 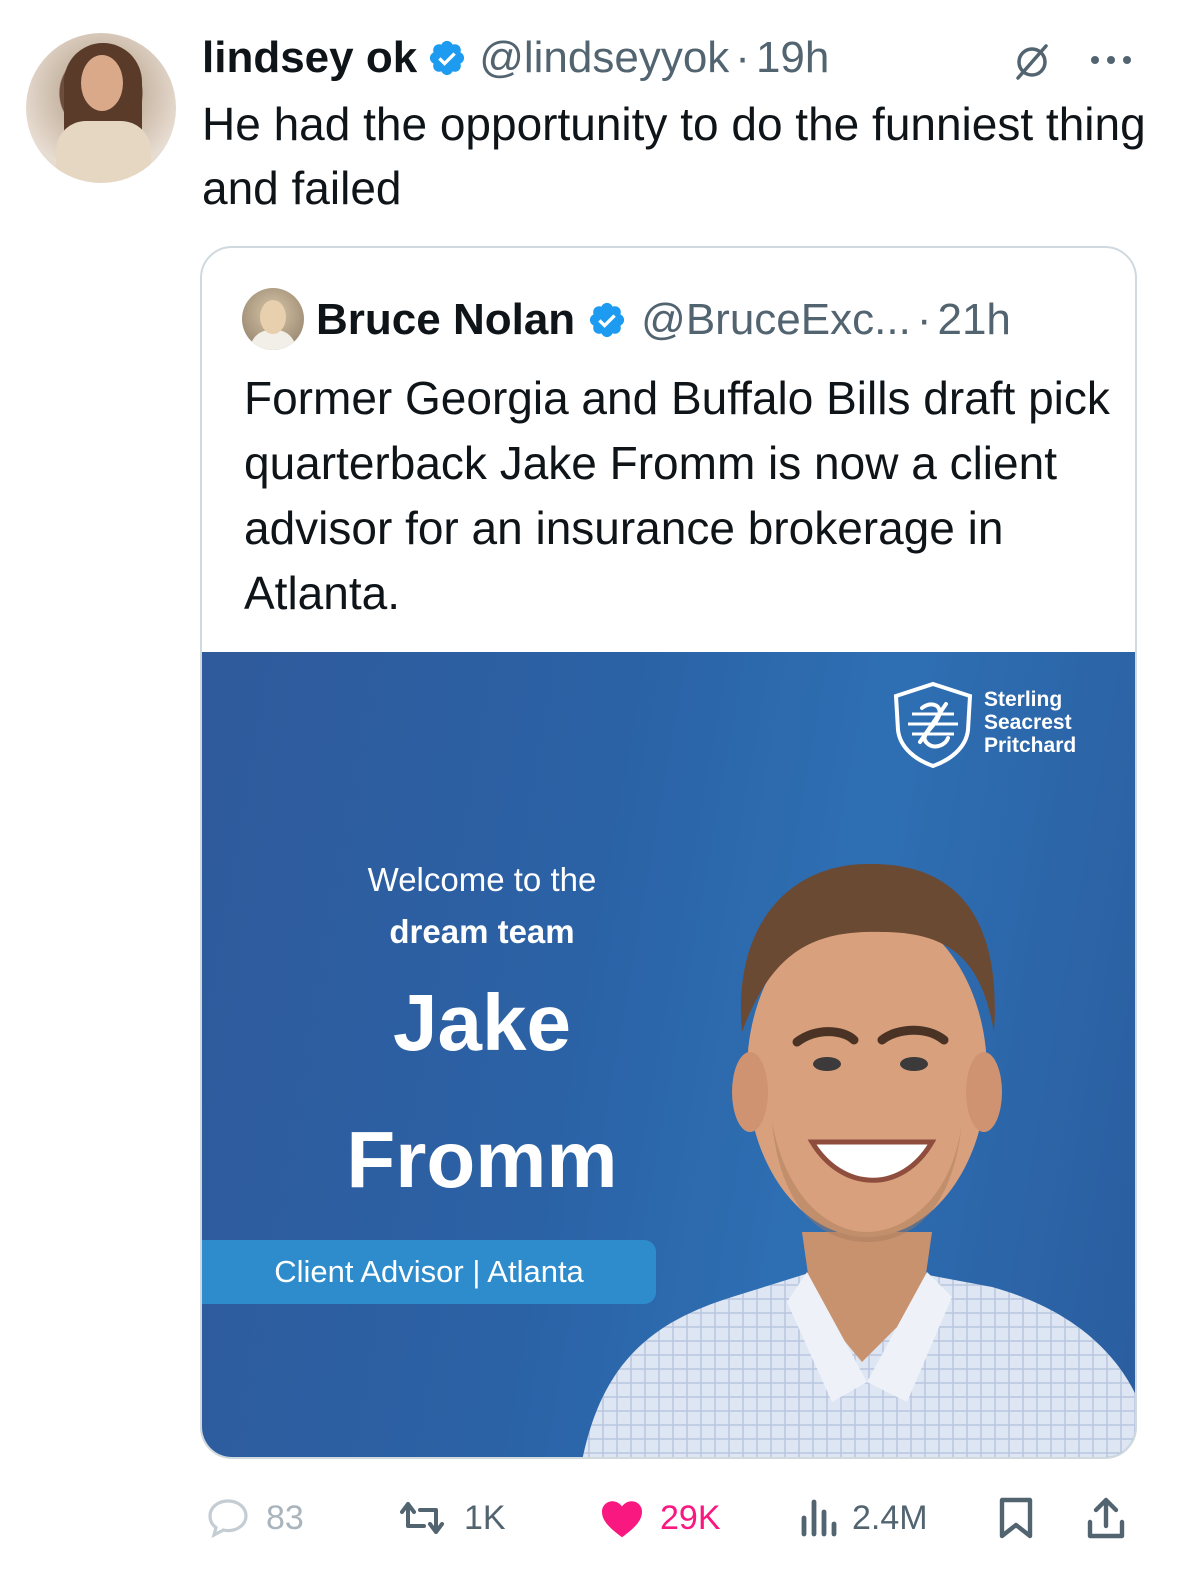 I want to click on reply-button: 83, so click(x=254, y=1518).